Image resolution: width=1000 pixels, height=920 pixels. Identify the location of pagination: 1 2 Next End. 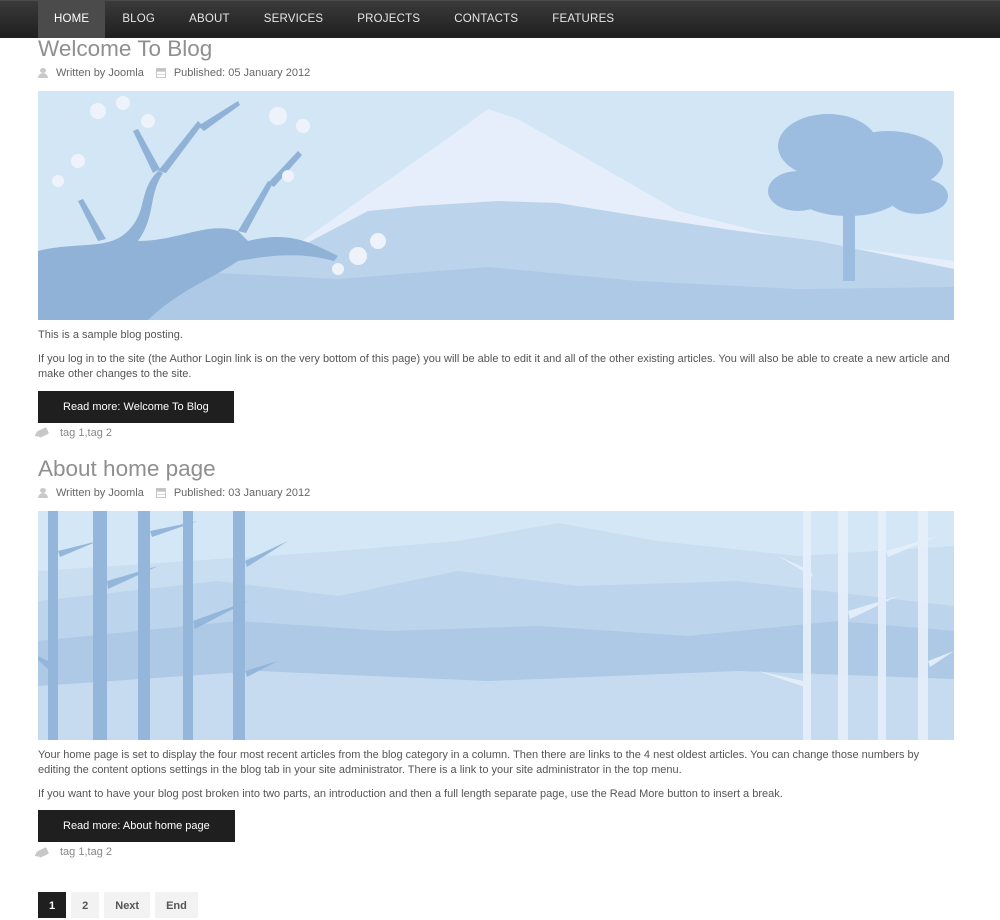
(120, 905).